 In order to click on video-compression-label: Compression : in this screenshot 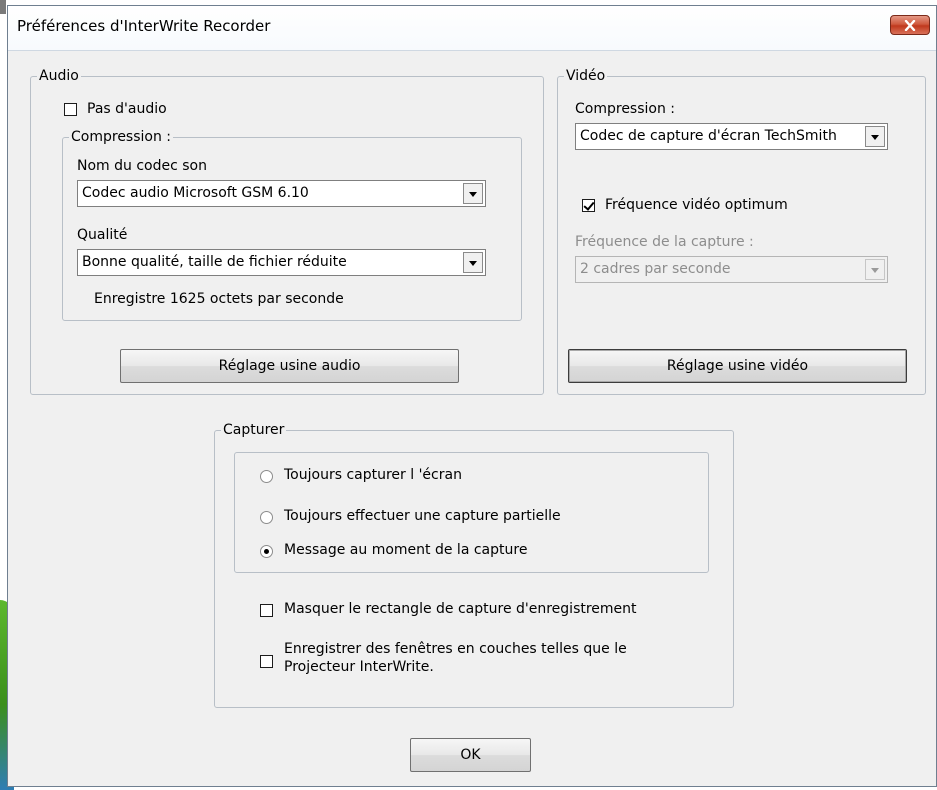, I will do `click(625, 109)`.